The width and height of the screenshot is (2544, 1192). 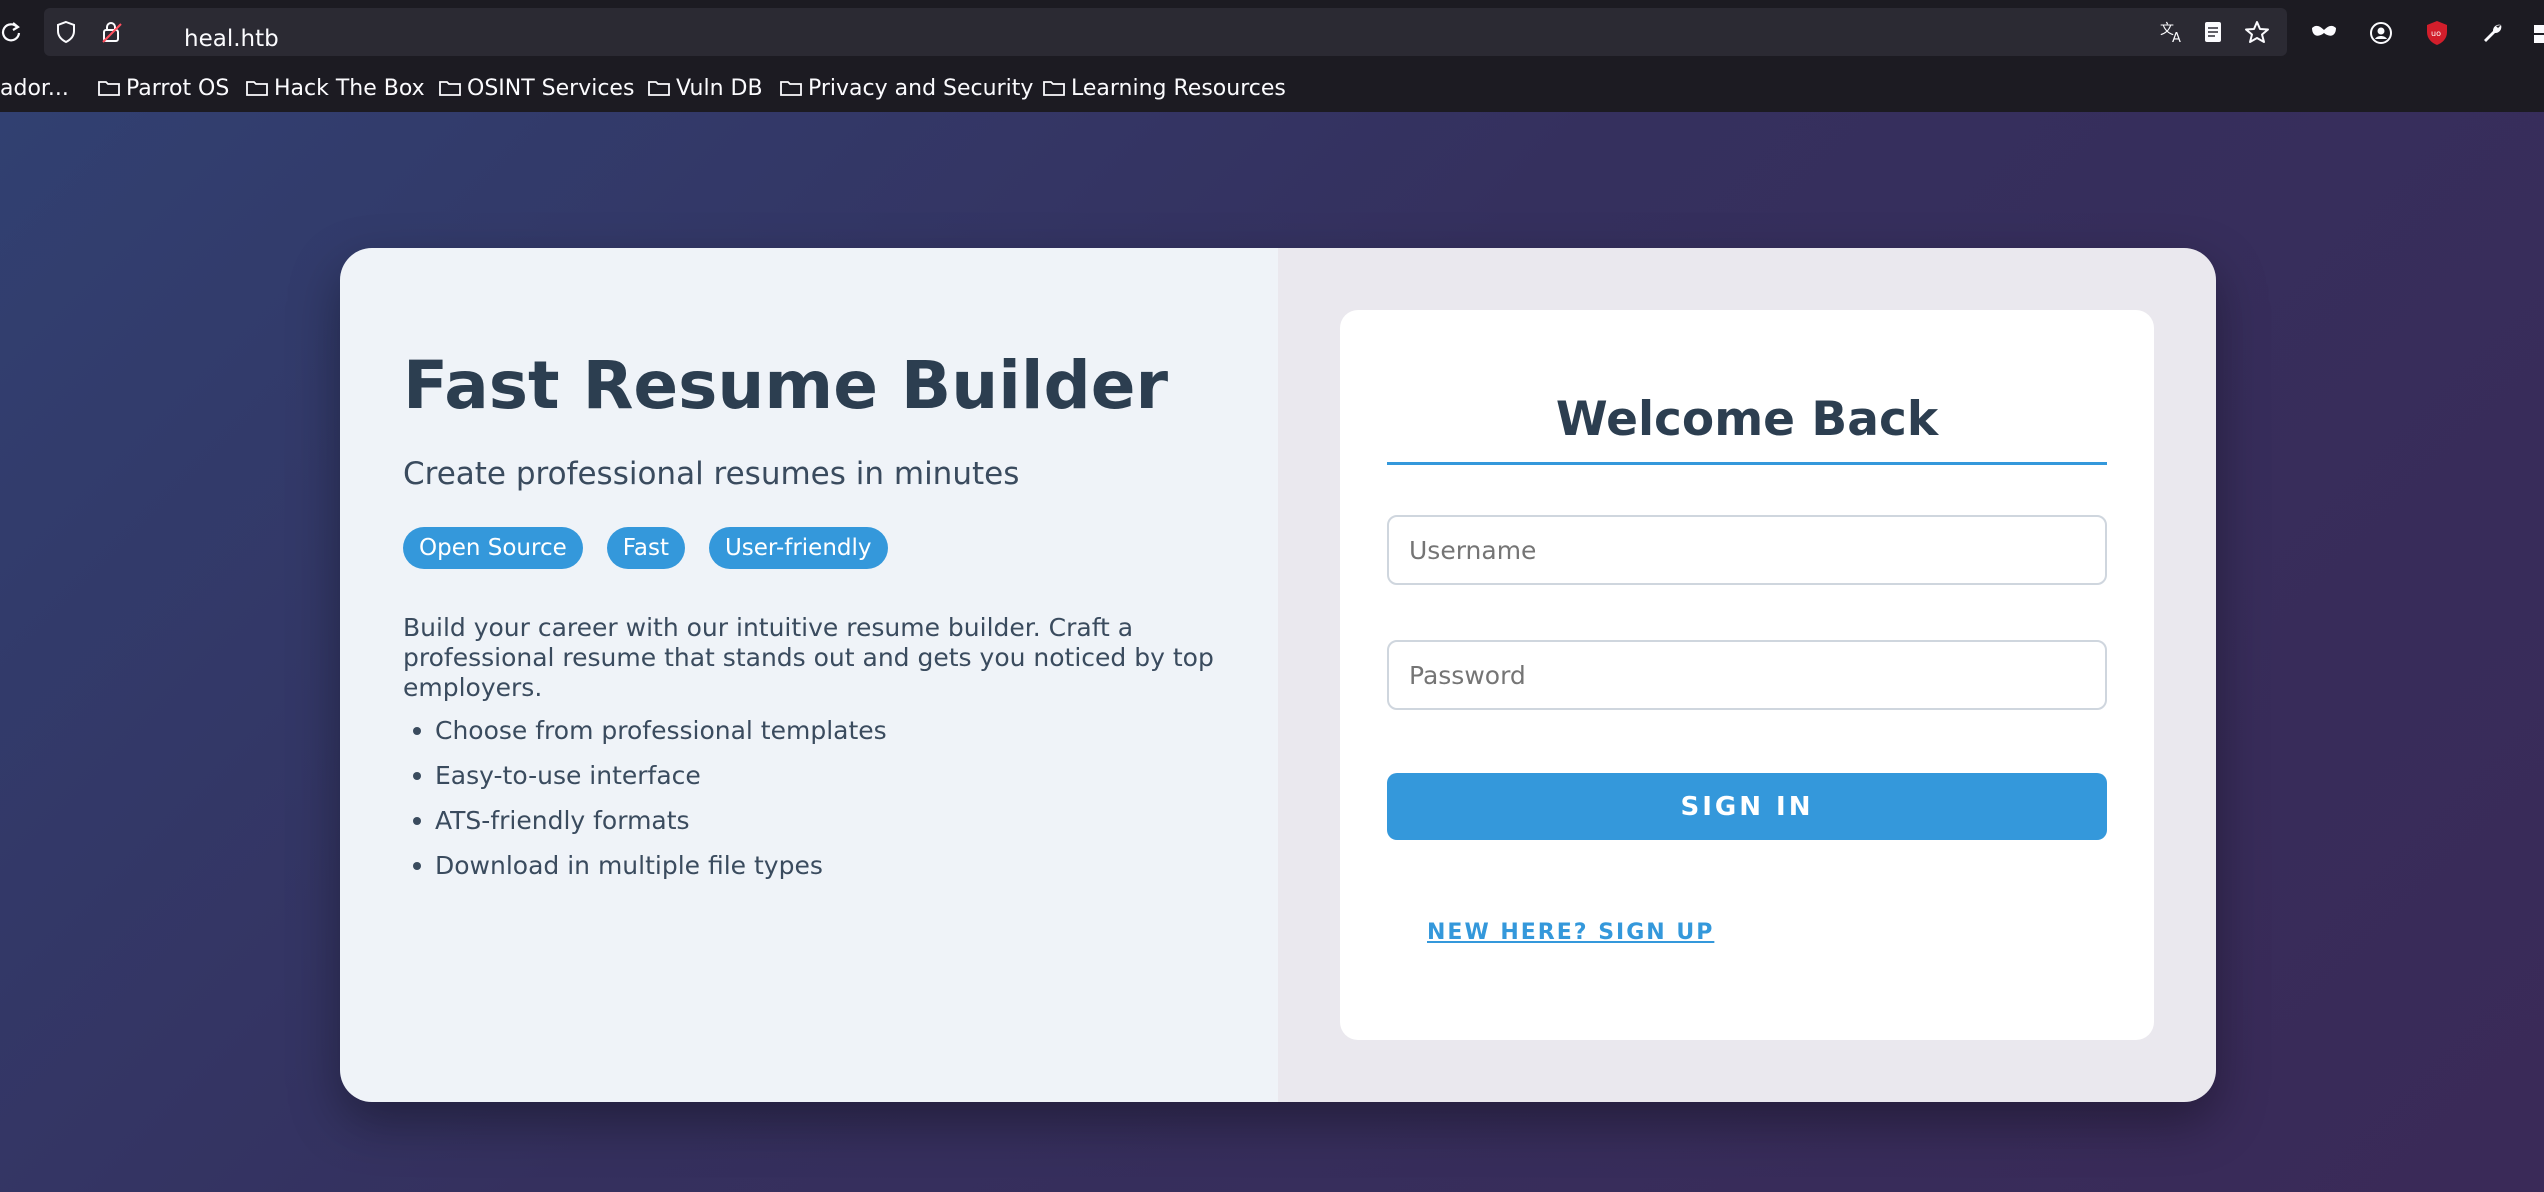 What do you see at coordinates (719, 88) in the screenshot?
I see `bookmark-label: Vuln DB` at bounding box center [719, 88].